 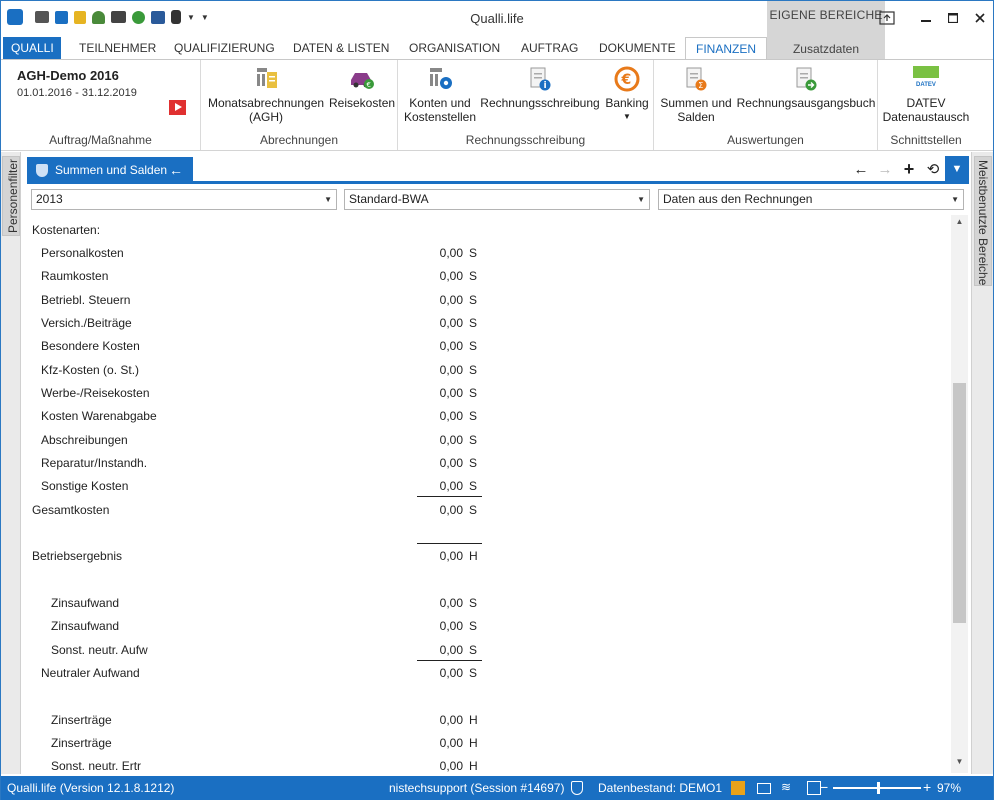 I want to click on maximize-icon, so click(x=952, y=18).